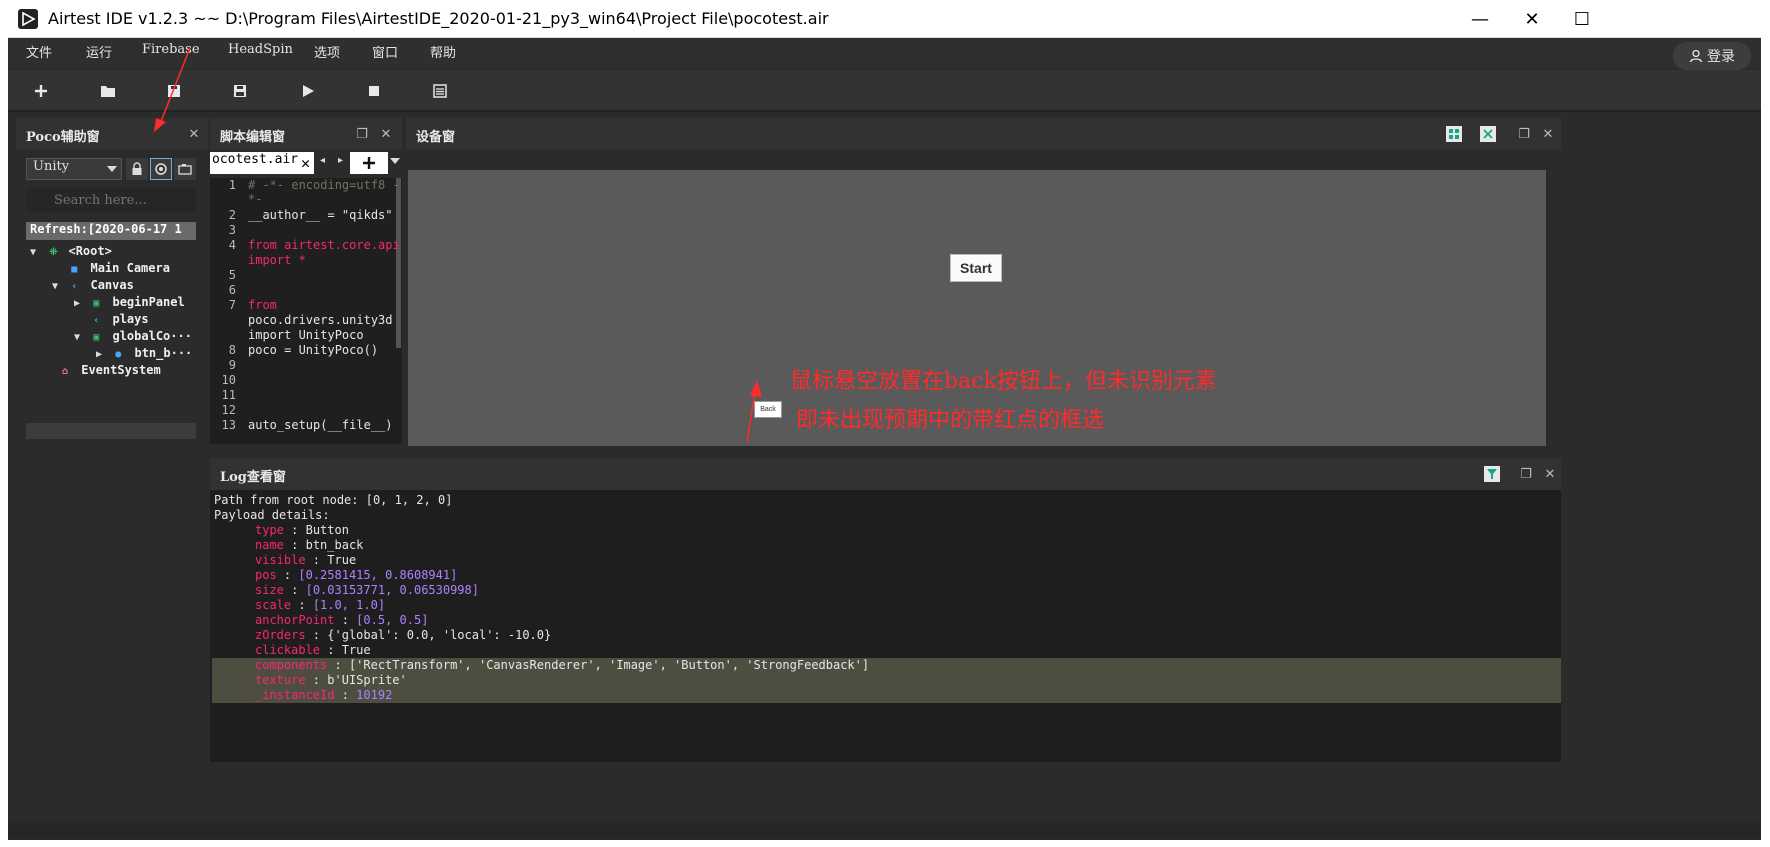 The width and height of the screenshot is (1770, 847). Describe the element at coordinates (392, 620) in the screenshot. I see `log-value: [0.5, 0.5]` at that location.